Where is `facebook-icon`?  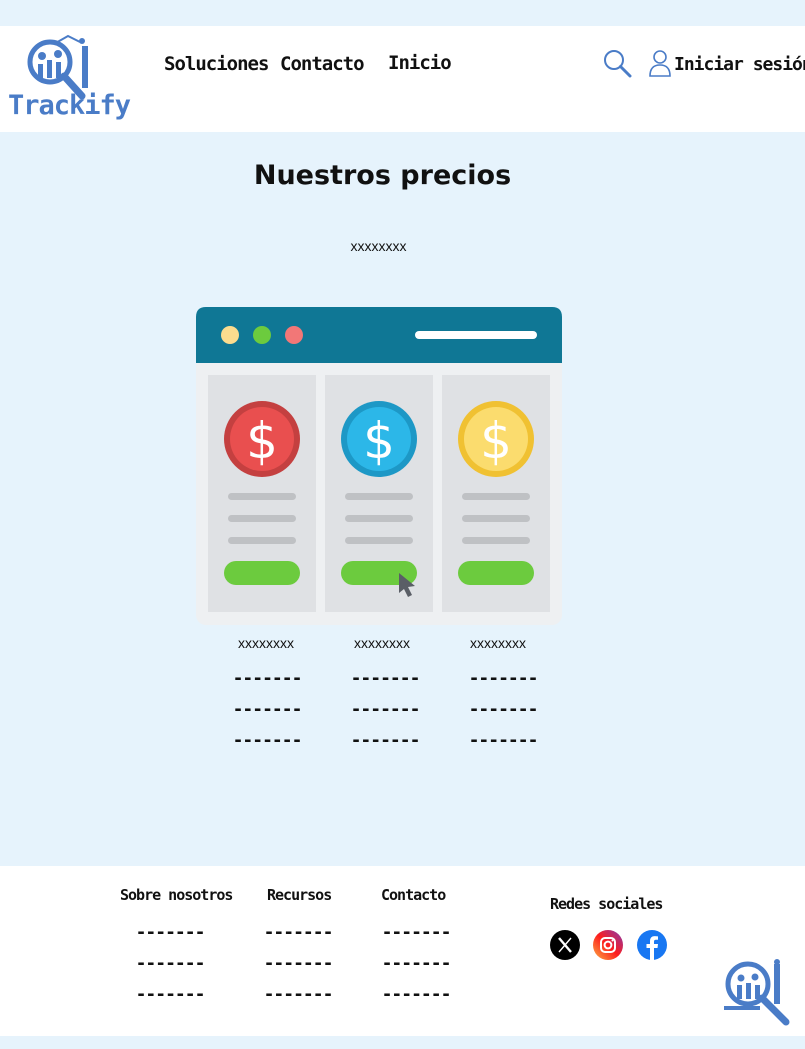
facebook-icon is located at coordinates (652, 945).